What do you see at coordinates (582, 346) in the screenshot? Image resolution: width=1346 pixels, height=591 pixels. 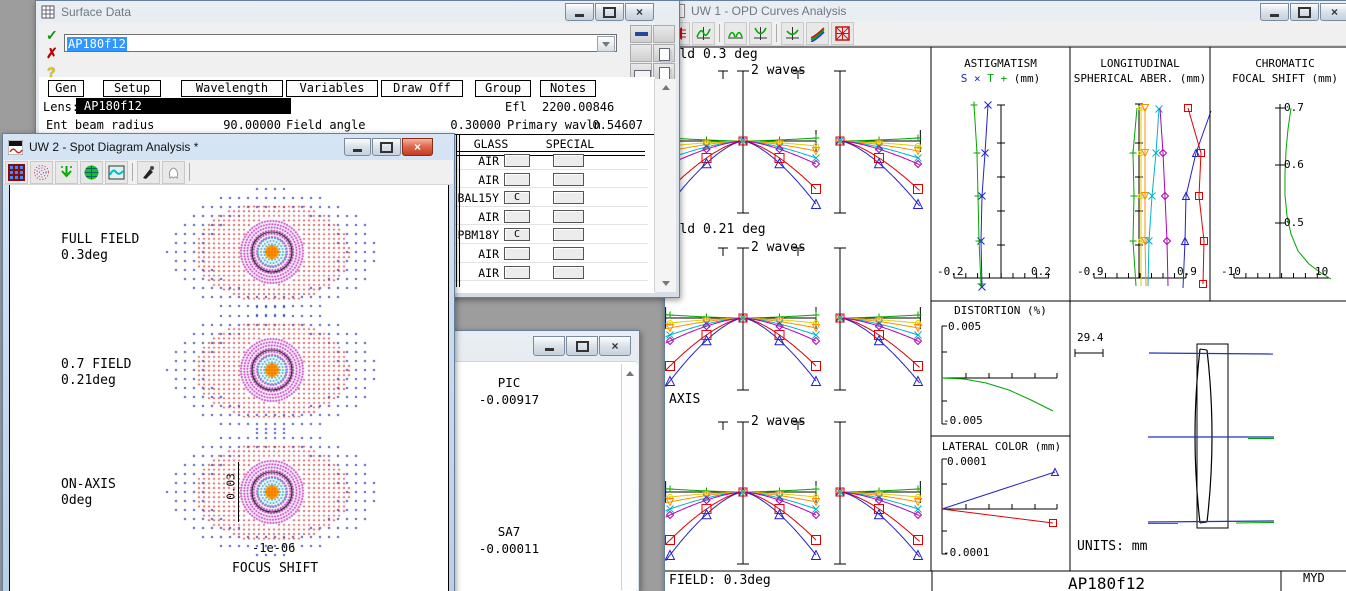 I see `aux-maximize-button` at bounding box center [582, 346].